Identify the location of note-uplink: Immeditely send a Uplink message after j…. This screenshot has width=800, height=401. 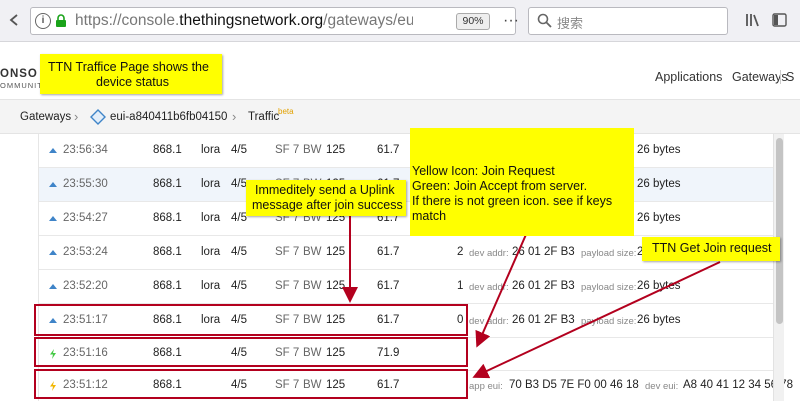
(326, 198).